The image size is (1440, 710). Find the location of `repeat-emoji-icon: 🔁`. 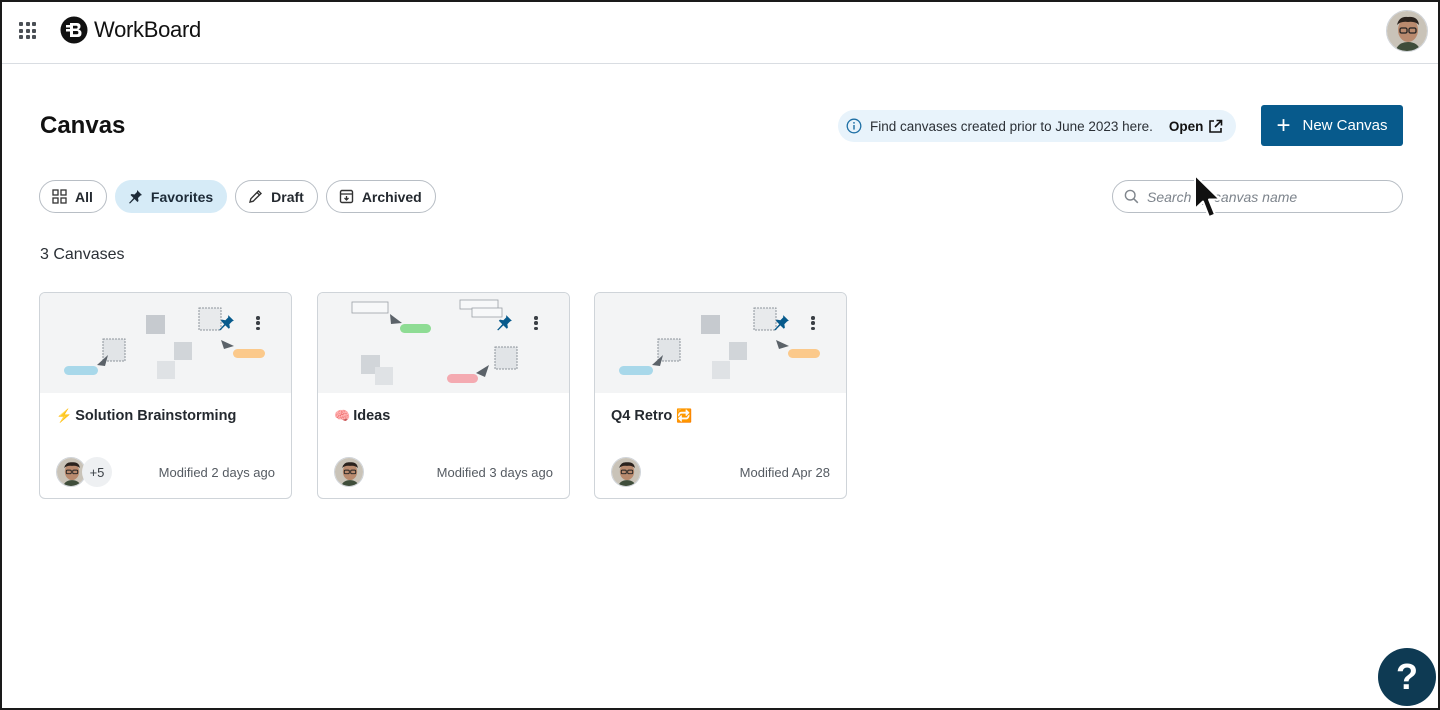

repeat-emoji-icon: 🔁 is located at coordinates (684, 415).